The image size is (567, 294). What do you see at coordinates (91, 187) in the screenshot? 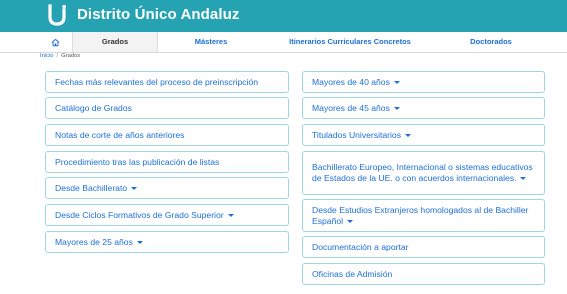
I see `button-label: Desde Bachillerato` at bounding box center [91, 187].